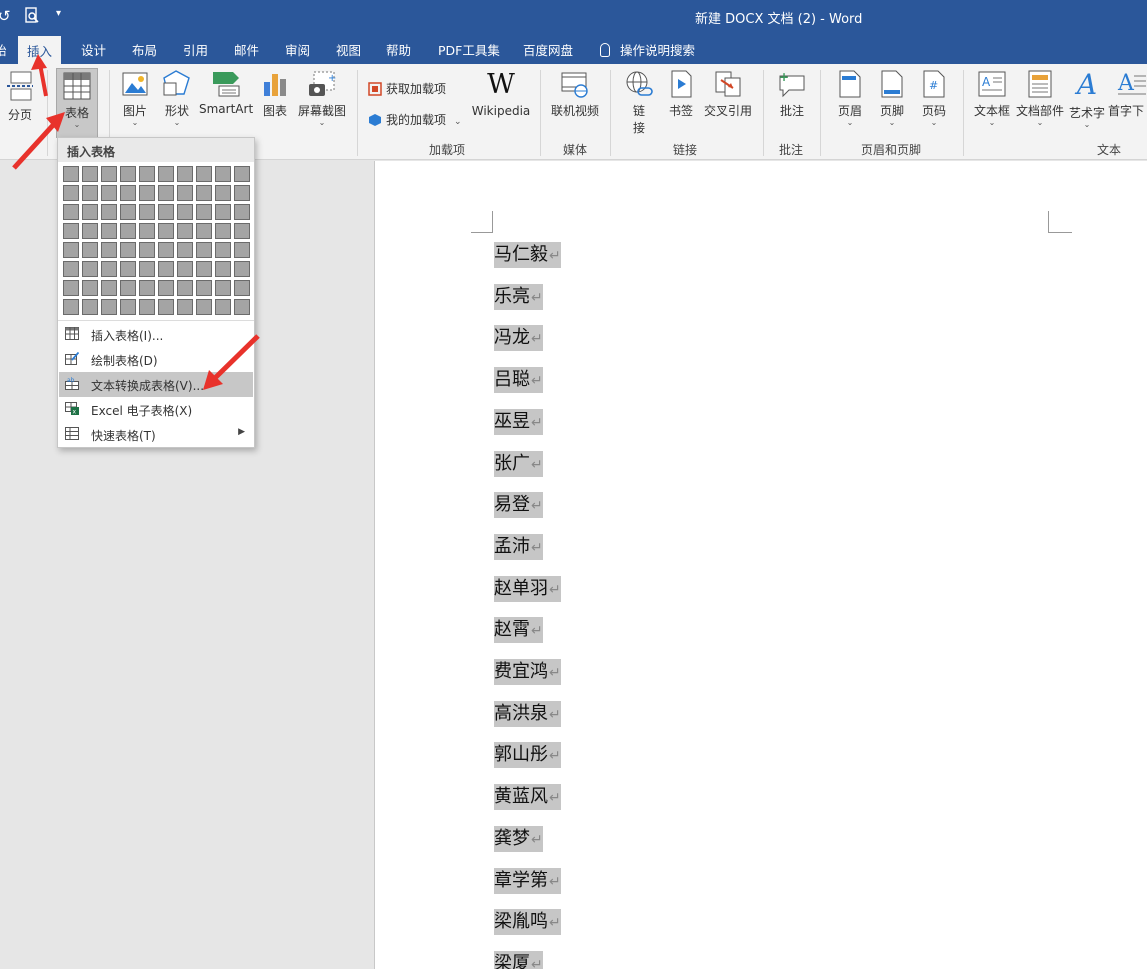 The image size is (1147, 969). Describe the element at coordinates (34, 145) in the screenshot. I see `annotation-arrow-to-table-button` at that location.